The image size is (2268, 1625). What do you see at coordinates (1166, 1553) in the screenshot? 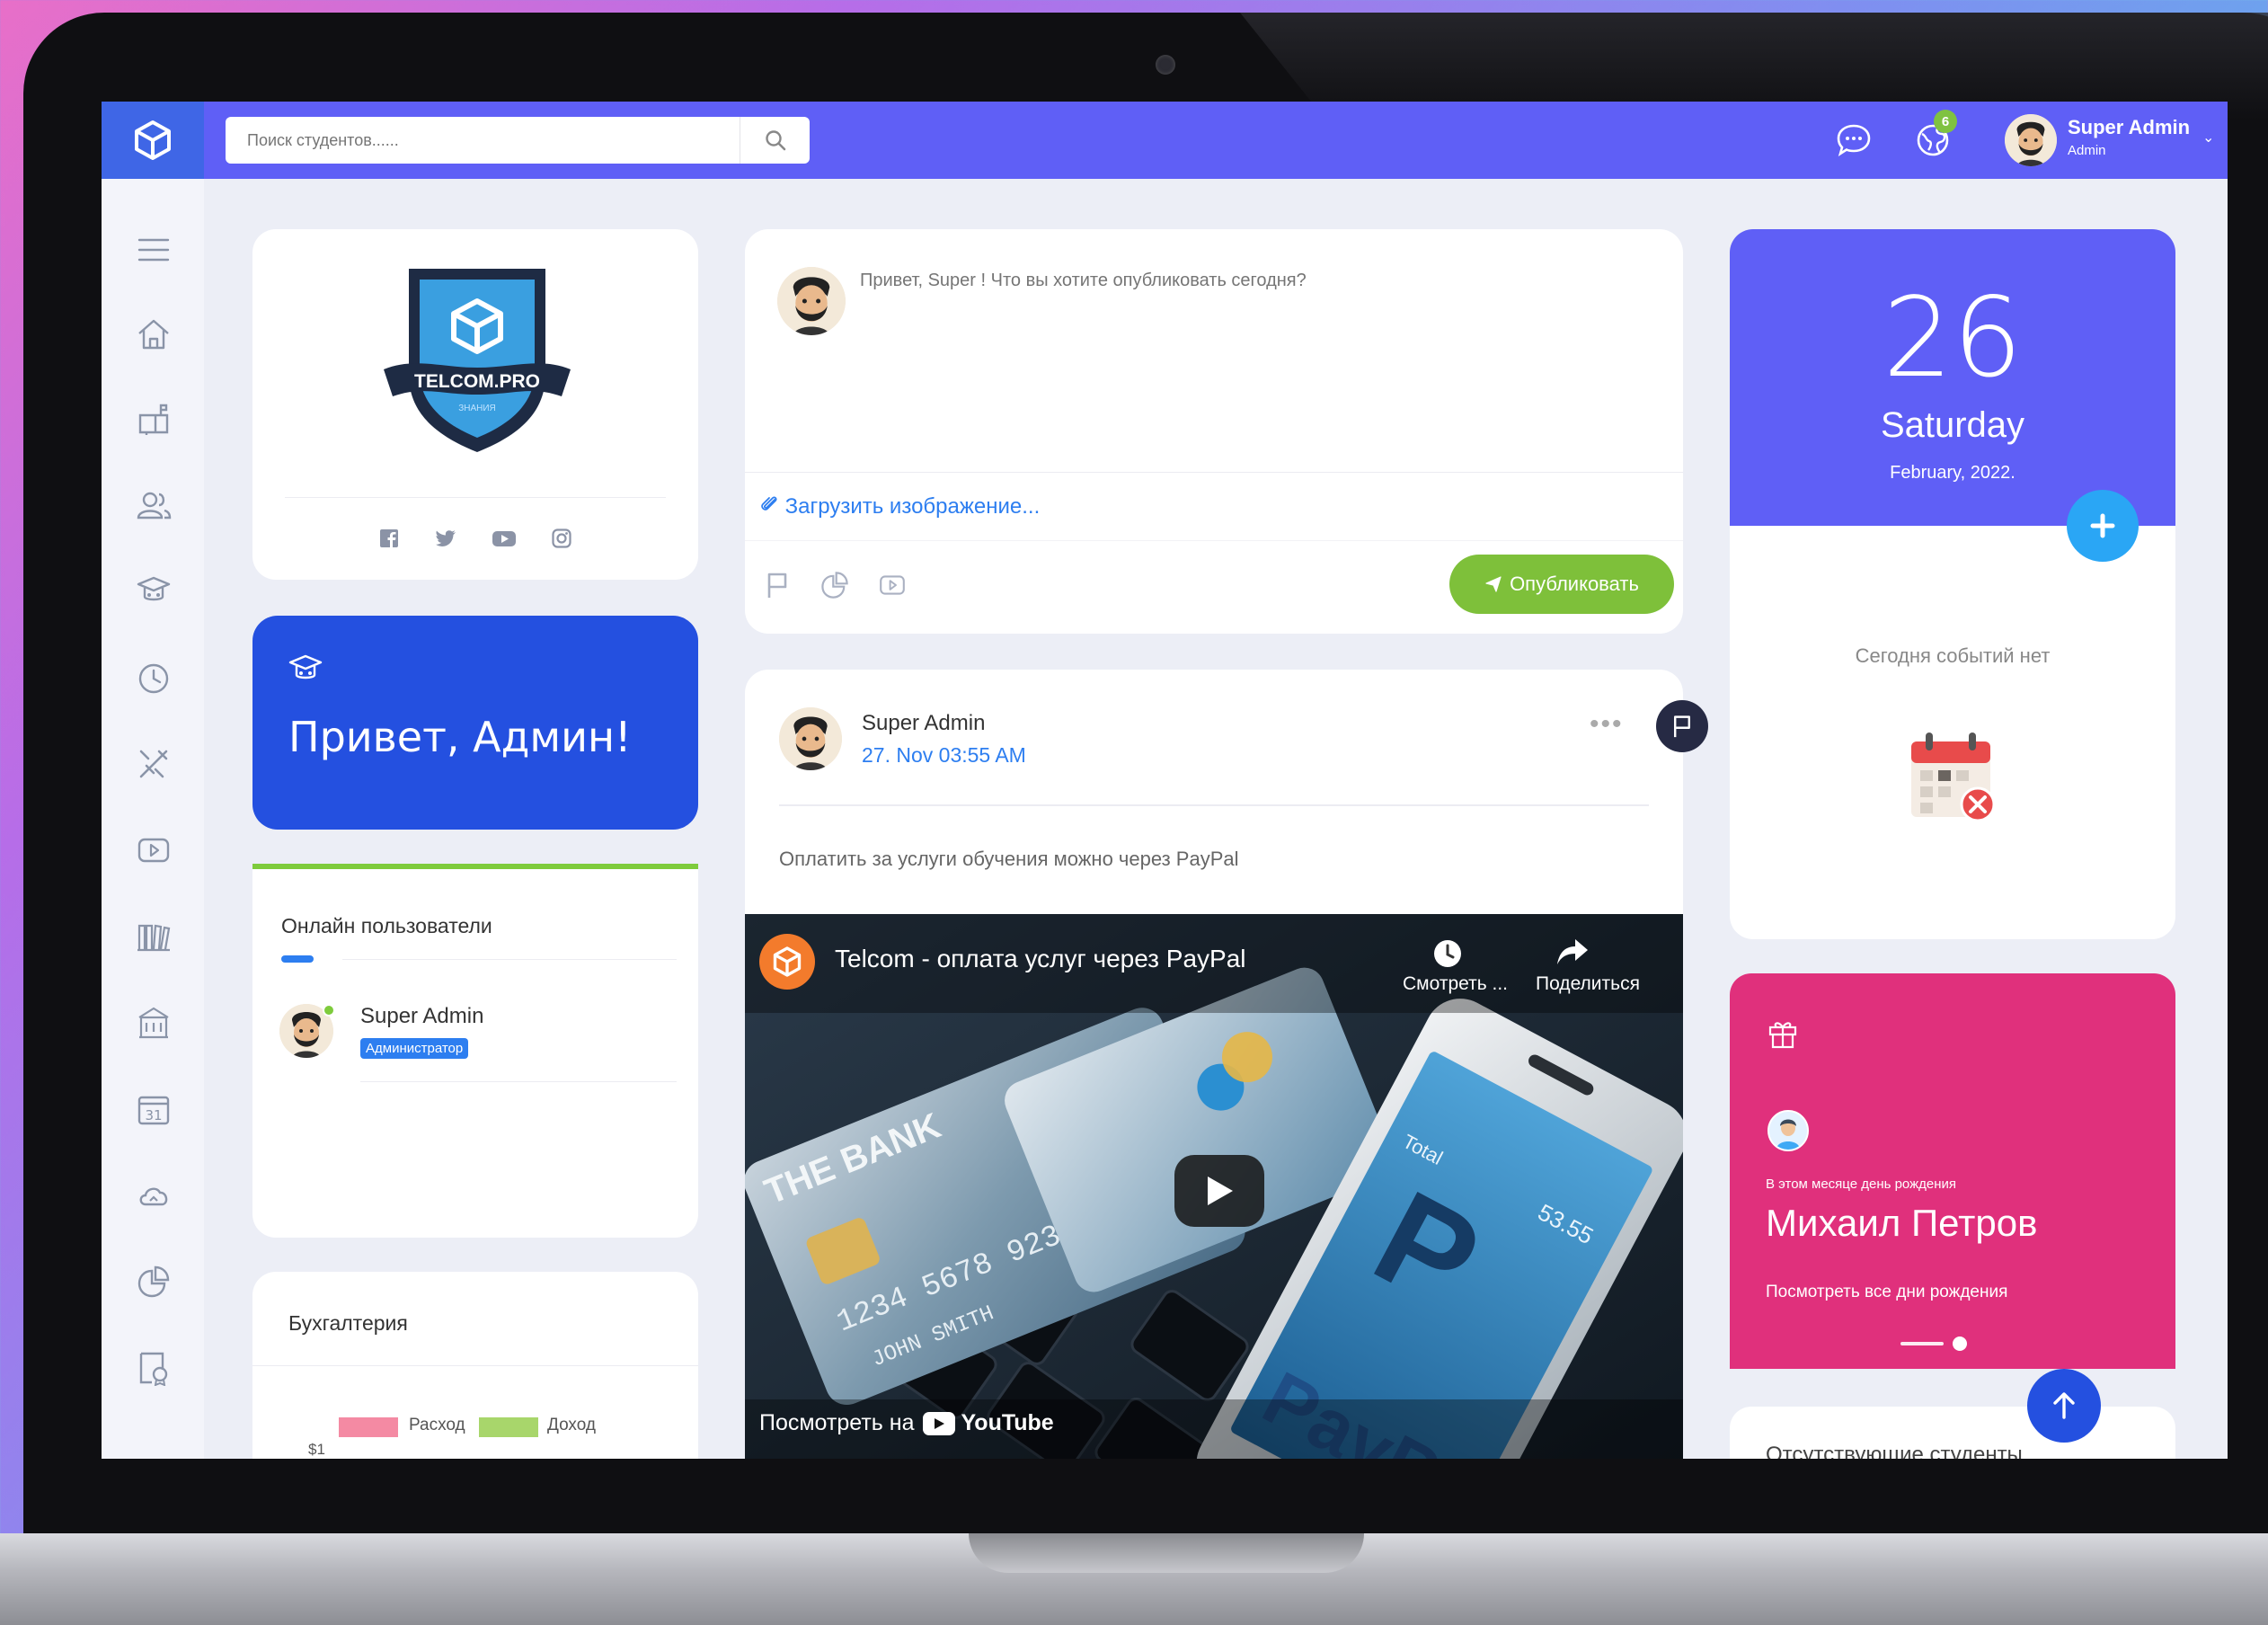
I see `laptop-notch` at bounding box center [1166, 1553].